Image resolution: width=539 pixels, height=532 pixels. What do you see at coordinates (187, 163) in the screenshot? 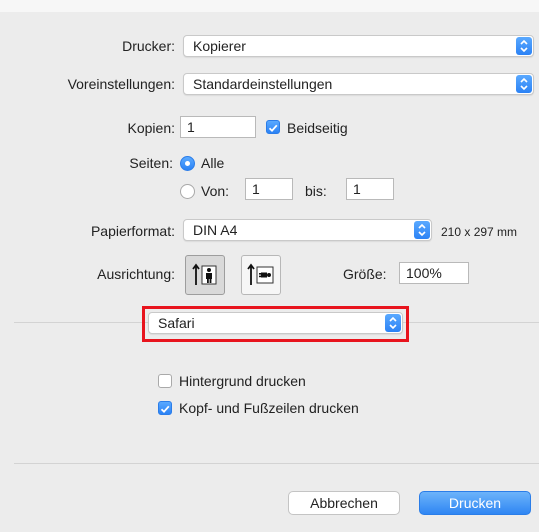
I see `pages-all-radio` at bounding box center [187, 163].